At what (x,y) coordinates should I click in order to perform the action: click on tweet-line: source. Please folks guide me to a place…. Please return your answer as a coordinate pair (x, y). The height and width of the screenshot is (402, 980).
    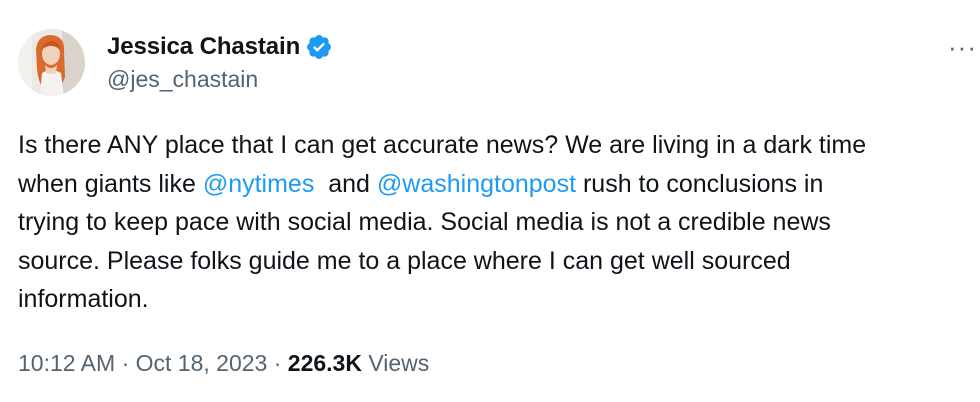
    Looking at the image, I should click on (404, 260).